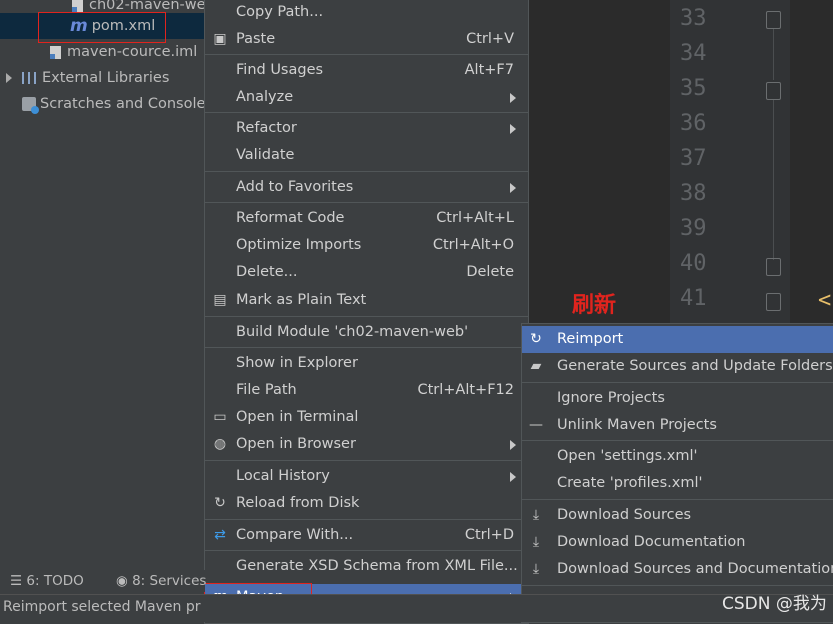 The width and height of the screenshot is (833, 624). I want to click on library-icon, so click(29, 78).